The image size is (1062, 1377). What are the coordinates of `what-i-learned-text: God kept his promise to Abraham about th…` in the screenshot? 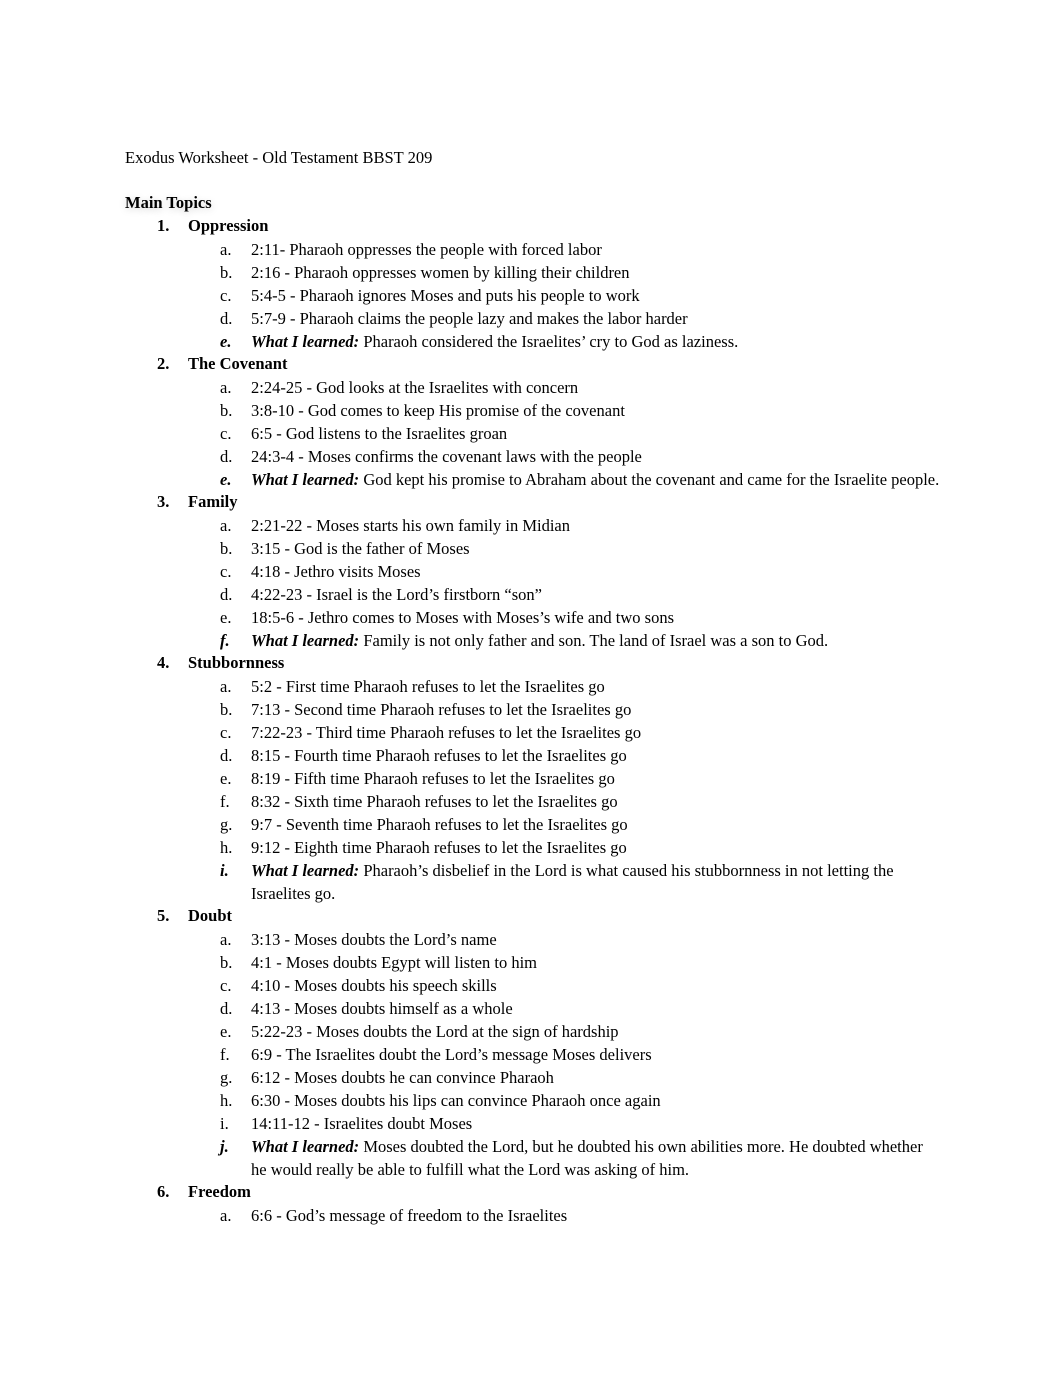 It's located at (651, 479).